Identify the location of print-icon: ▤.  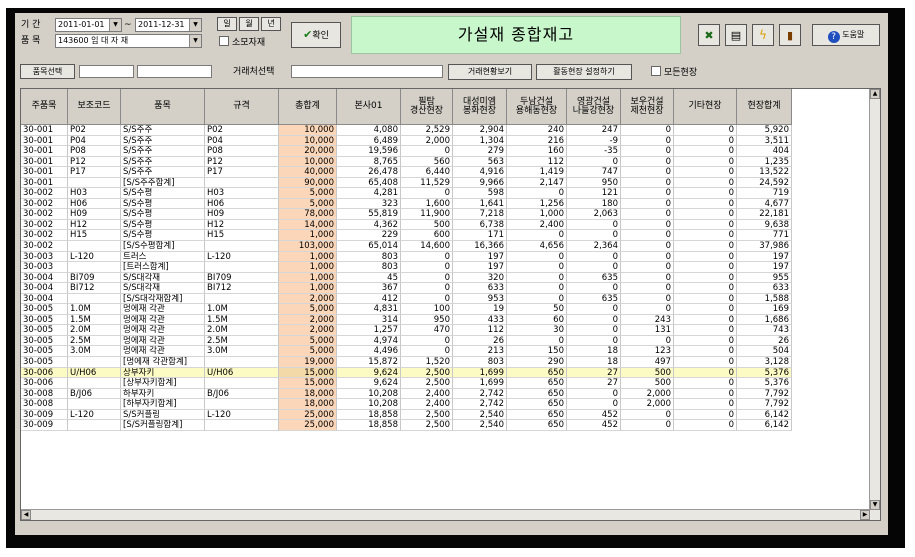
(736, 35).